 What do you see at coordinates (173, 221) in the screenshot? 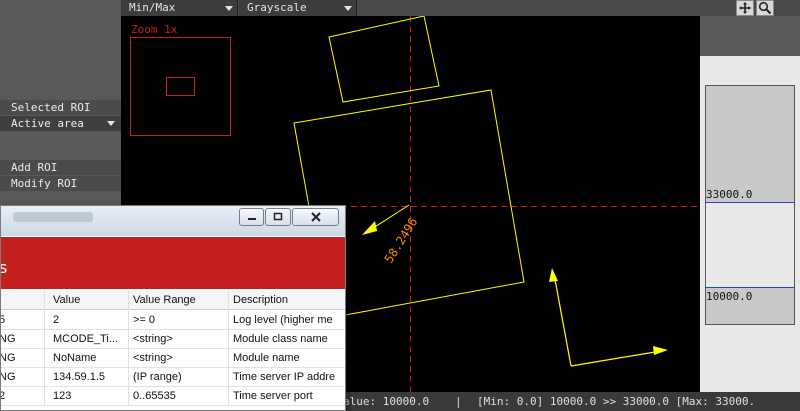
I see `dialog-titlebar` at bounding box center [173, 221].